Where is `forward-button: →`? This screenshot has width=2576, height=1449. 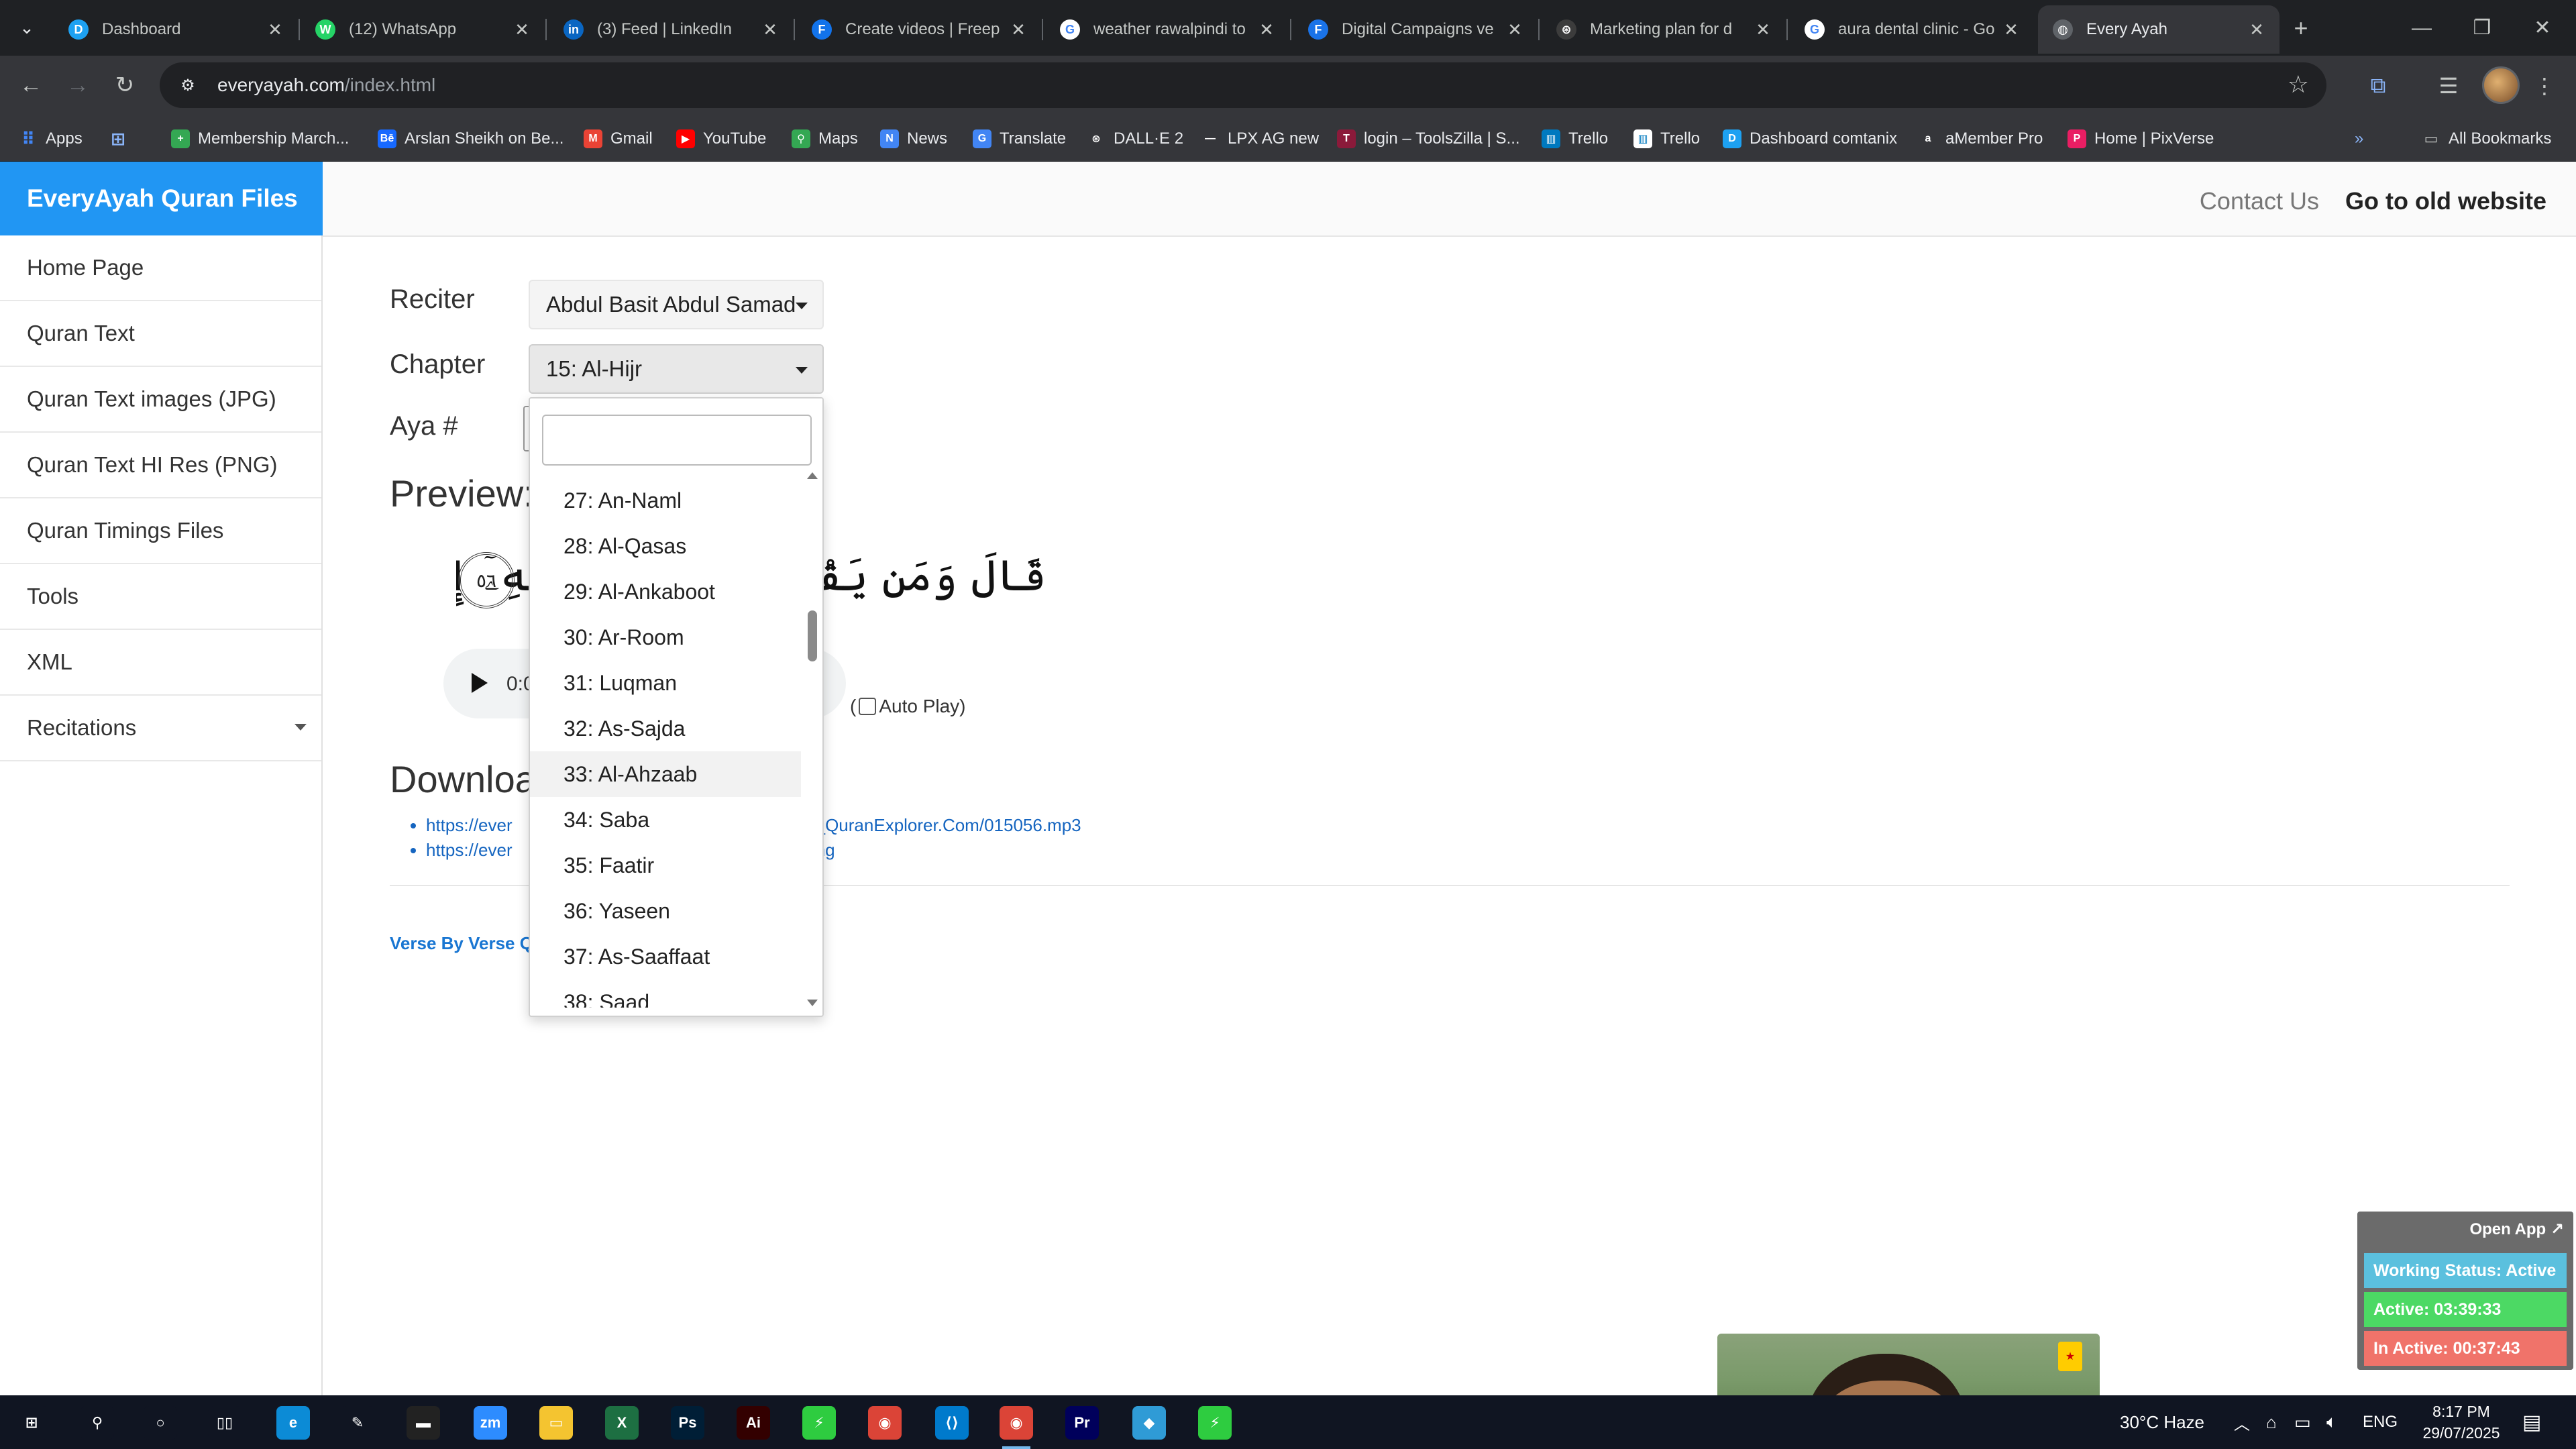 forward-button: → is located at coordinates (77, 85).